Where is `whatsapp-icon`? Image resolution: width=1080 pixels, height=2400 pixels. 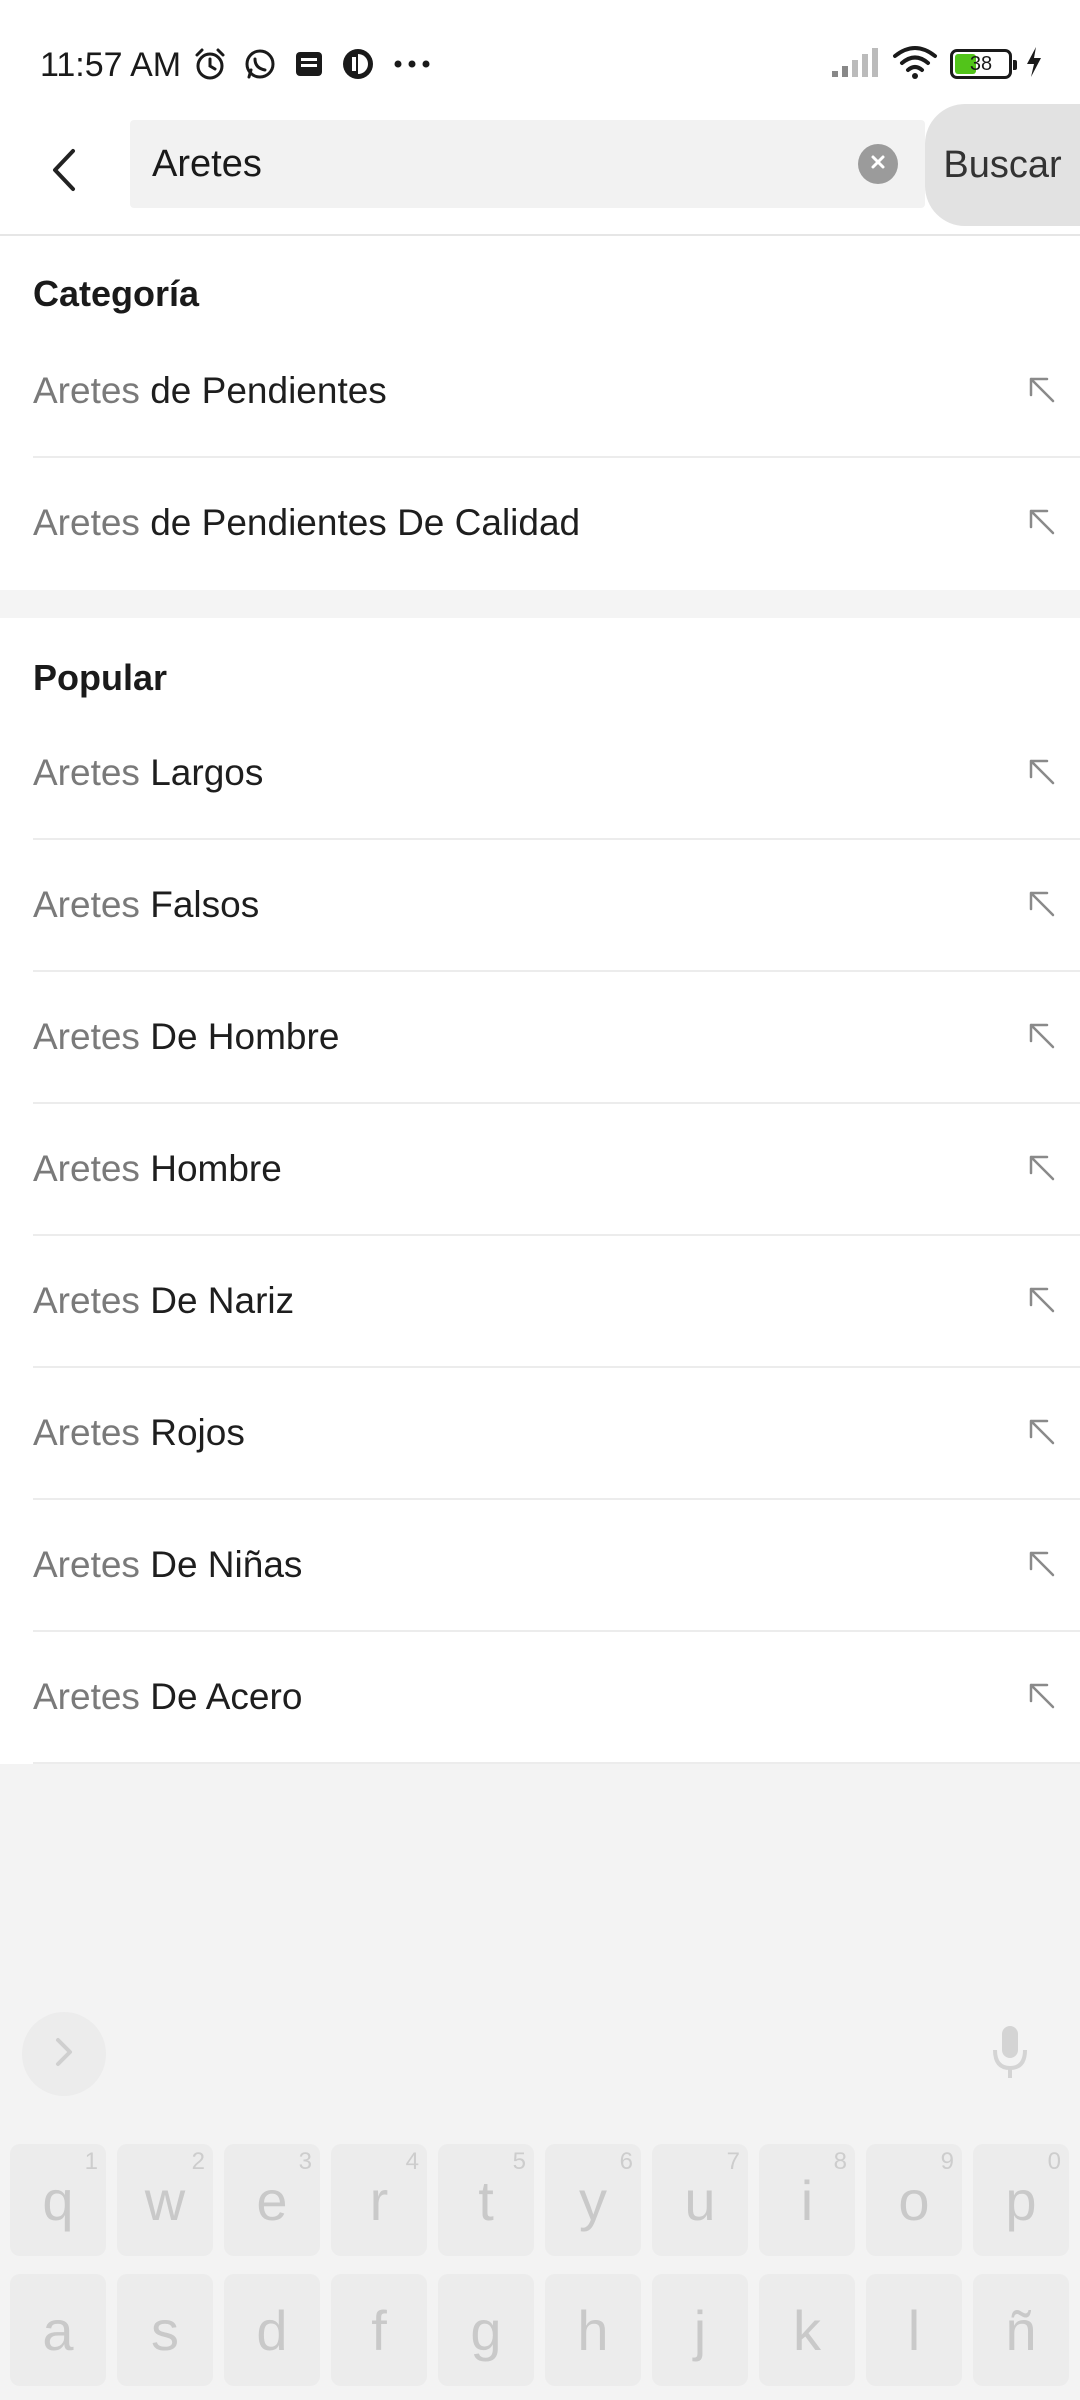
whatsapp-icon is located at coordinates (260, 64).